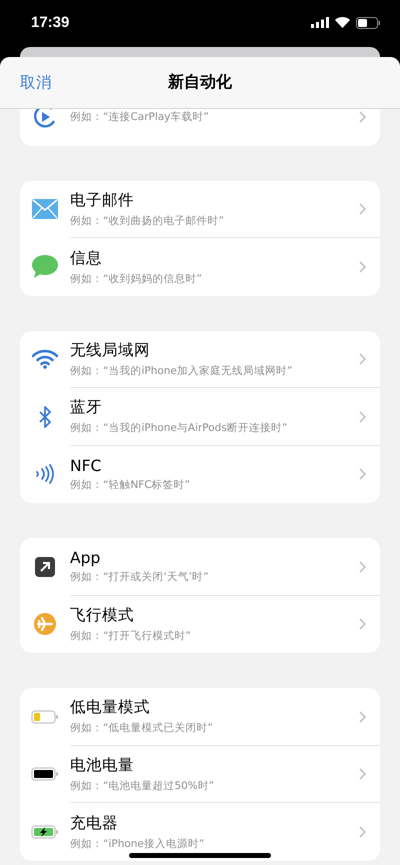 The width and height of the screenshot is (400, 865). Describe the element at coordinates (45, 416) in the screenshot. I see `bluetooth-icon` at that location.